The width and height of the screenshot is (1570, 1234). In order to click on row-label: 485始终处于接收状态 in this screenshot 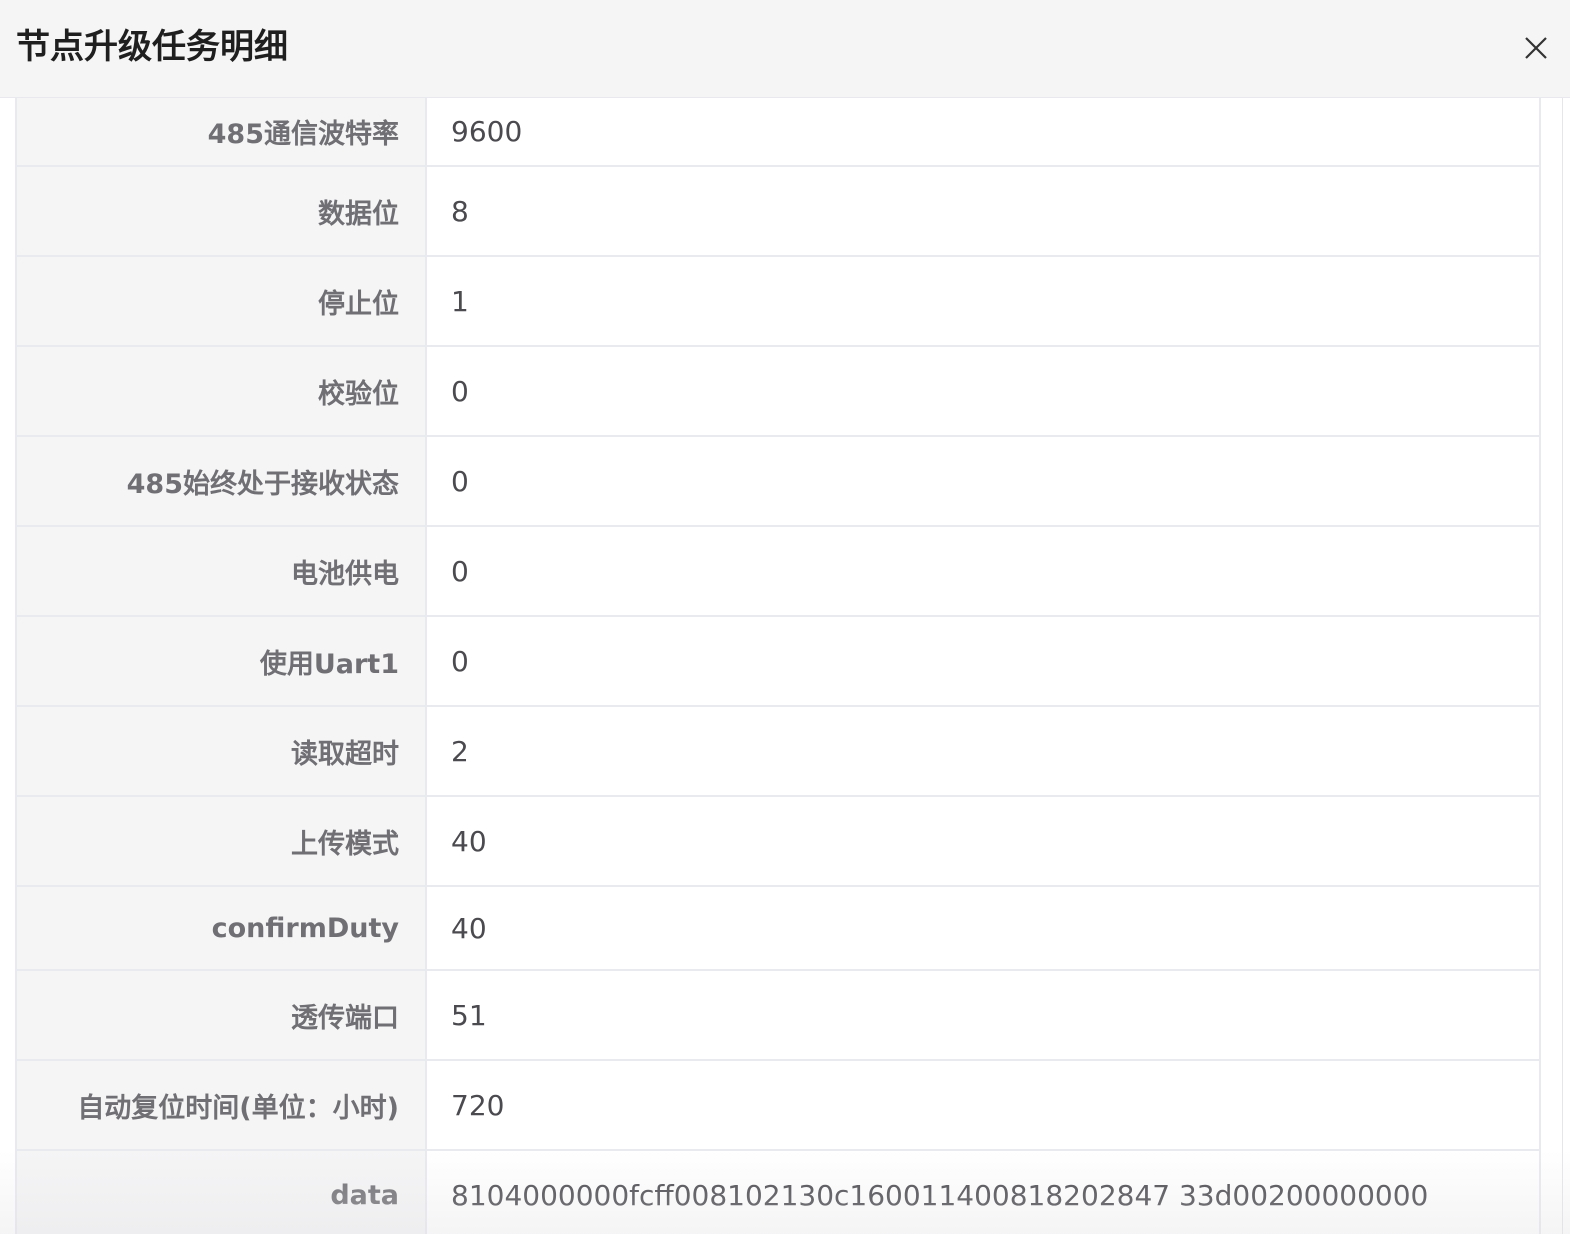, I will do `click(221, 481)`.